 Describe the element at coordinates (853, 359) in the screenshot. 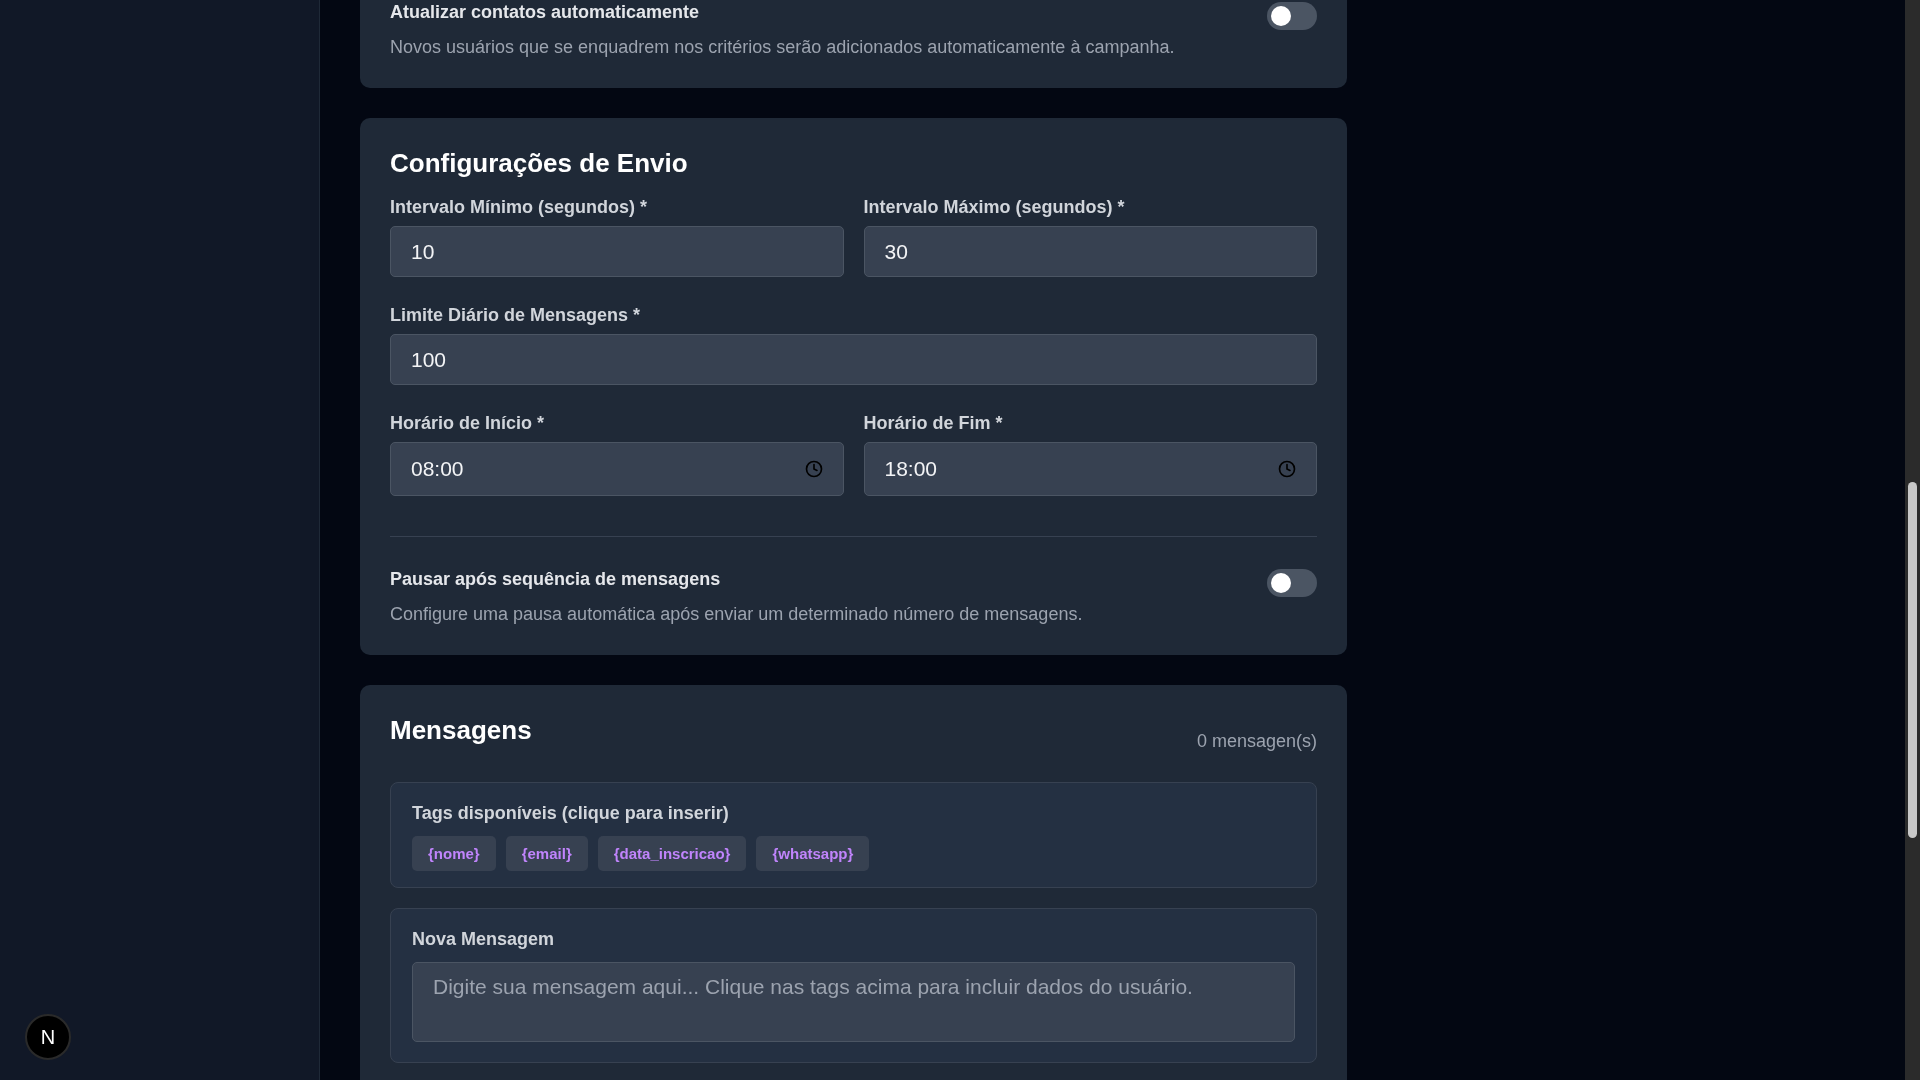

I see `number-input: 100` at that location.